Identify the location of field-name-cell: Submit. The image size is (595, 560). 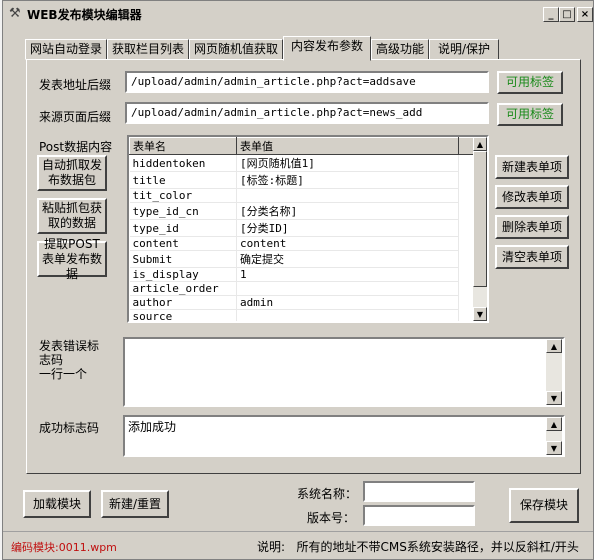
(183, 259).